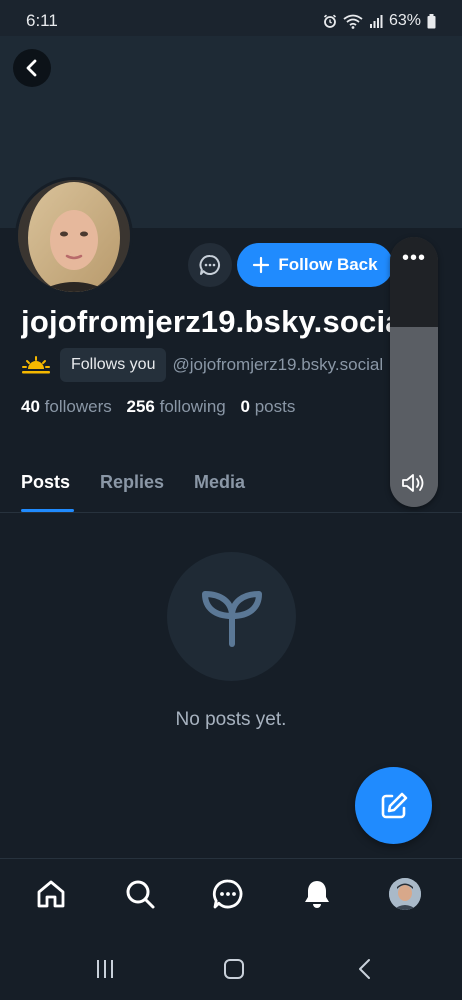 The image size is (462, 1000). I want to click on recent-apps-icon, so click(105, 969).